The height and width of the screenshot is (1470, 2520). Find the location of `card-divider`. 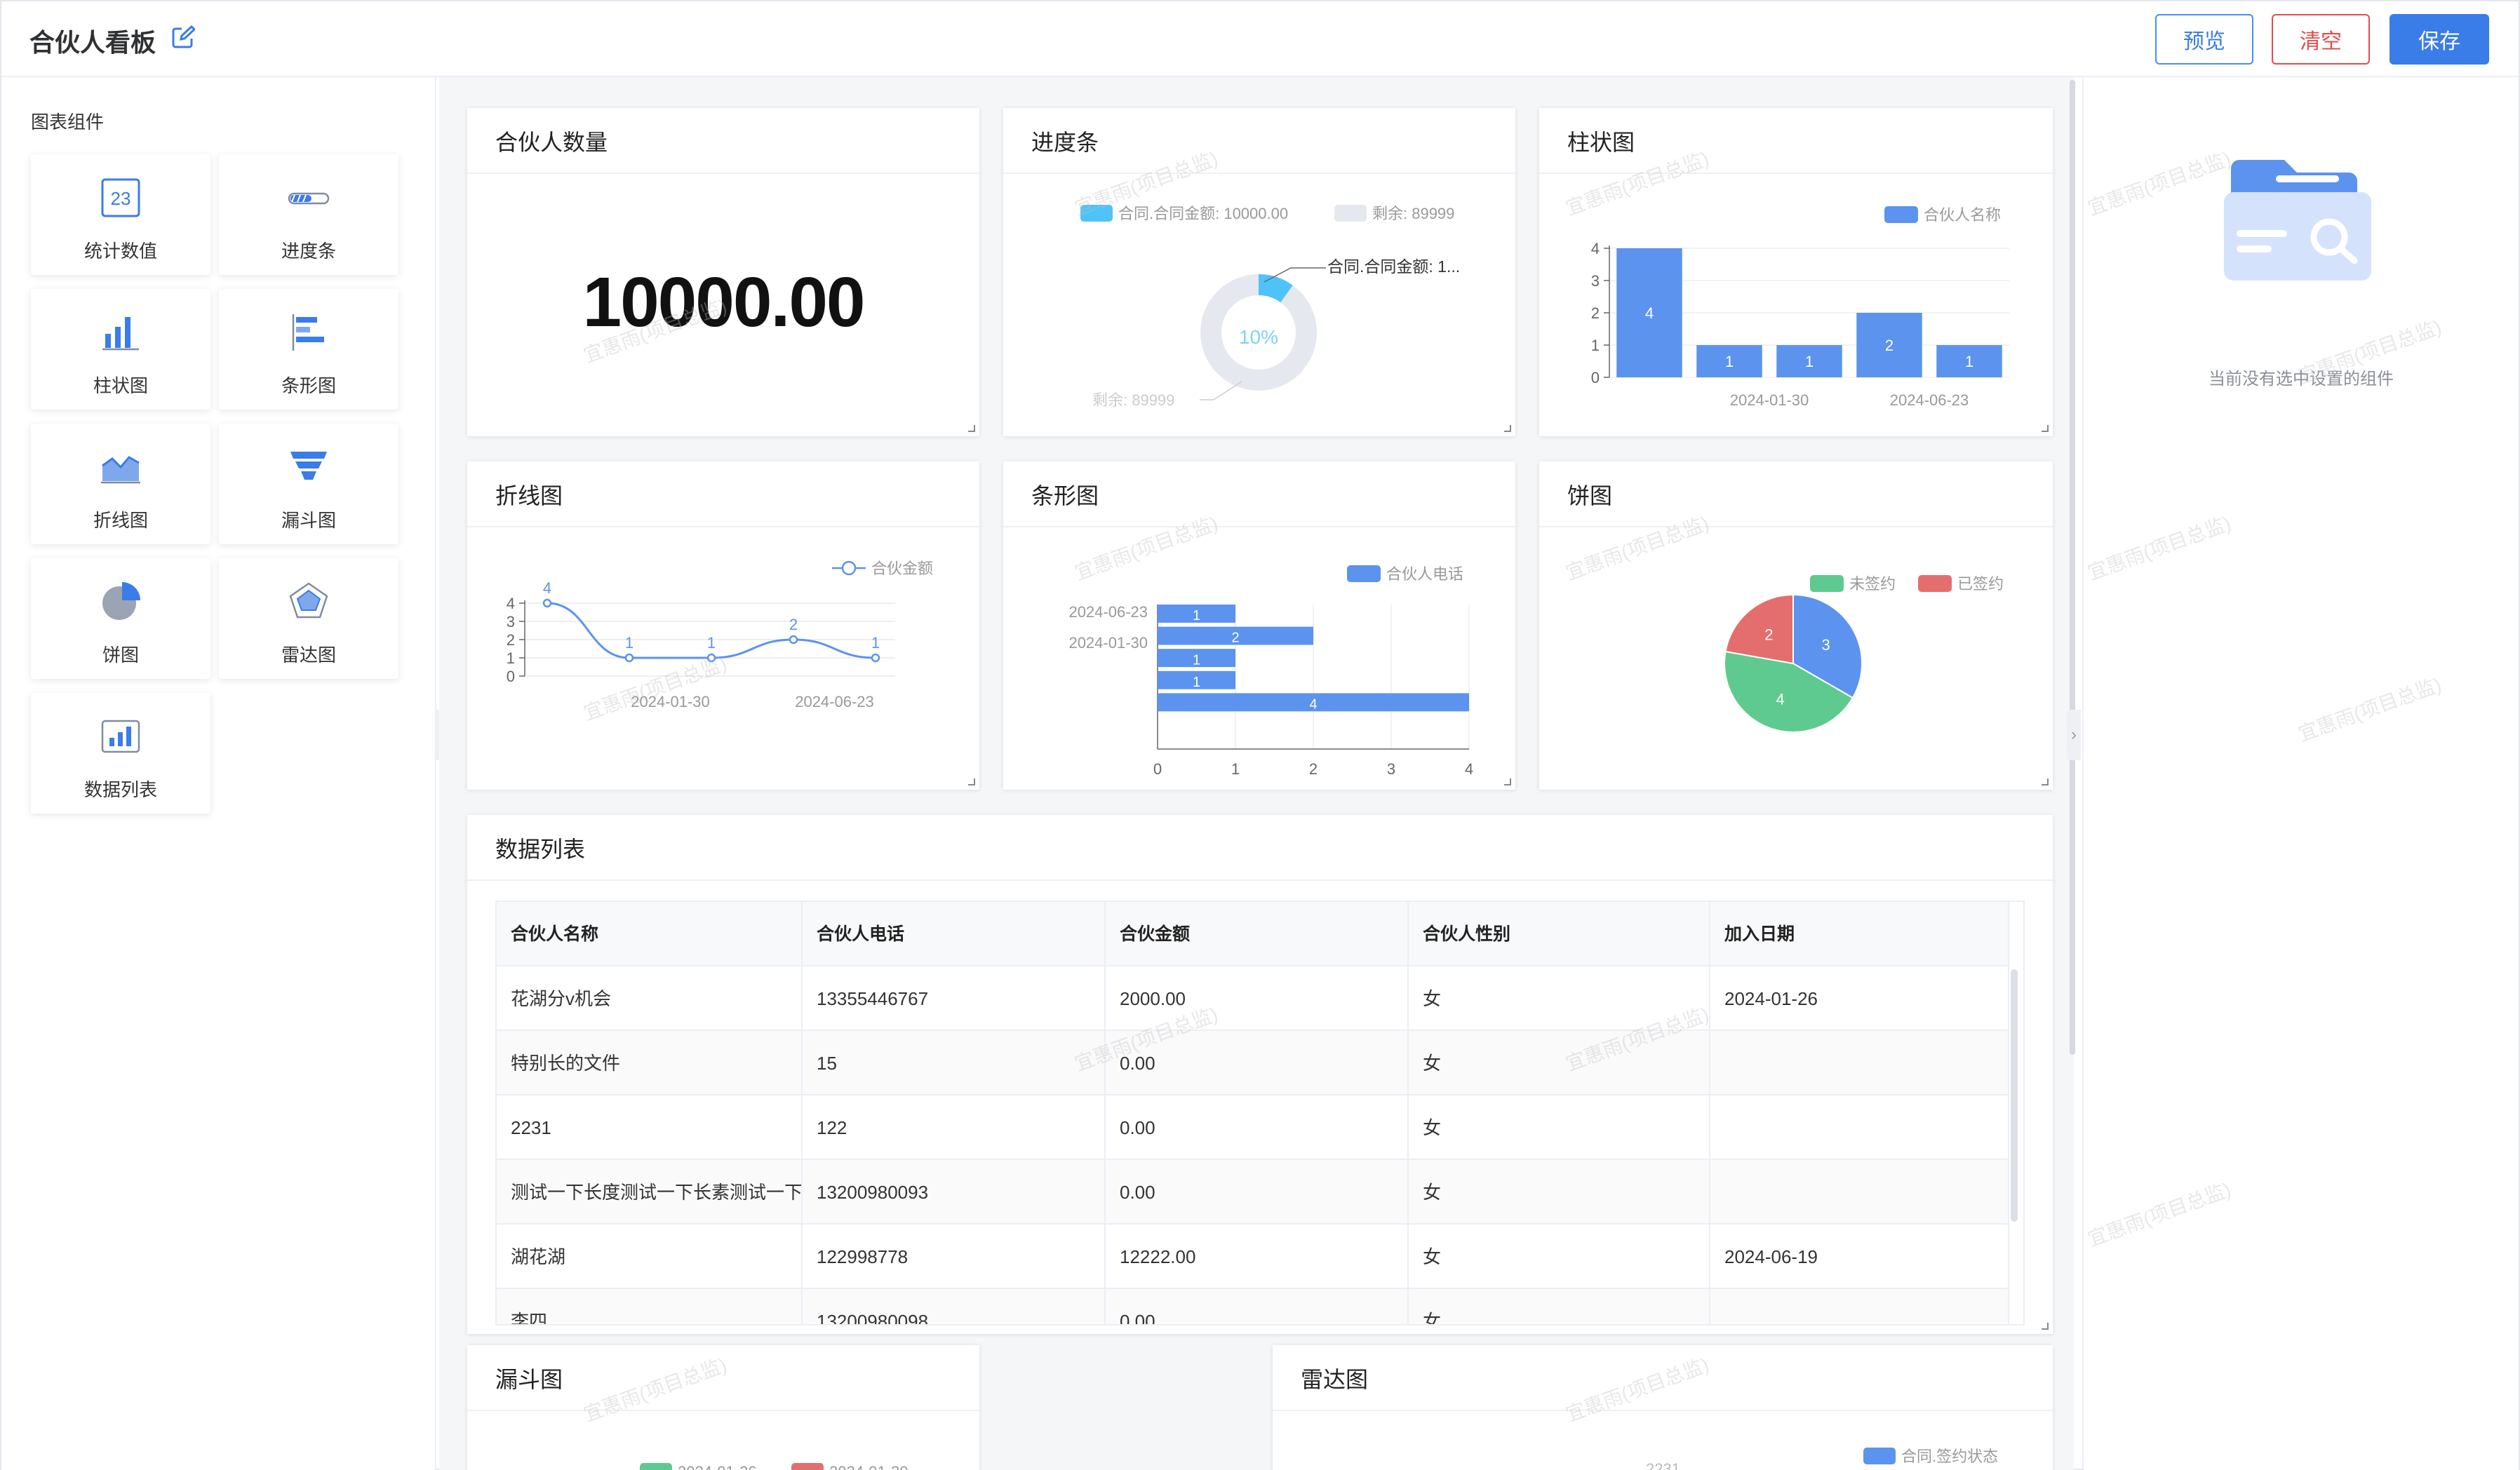

card-divider is located at coordinates (1260, 880).